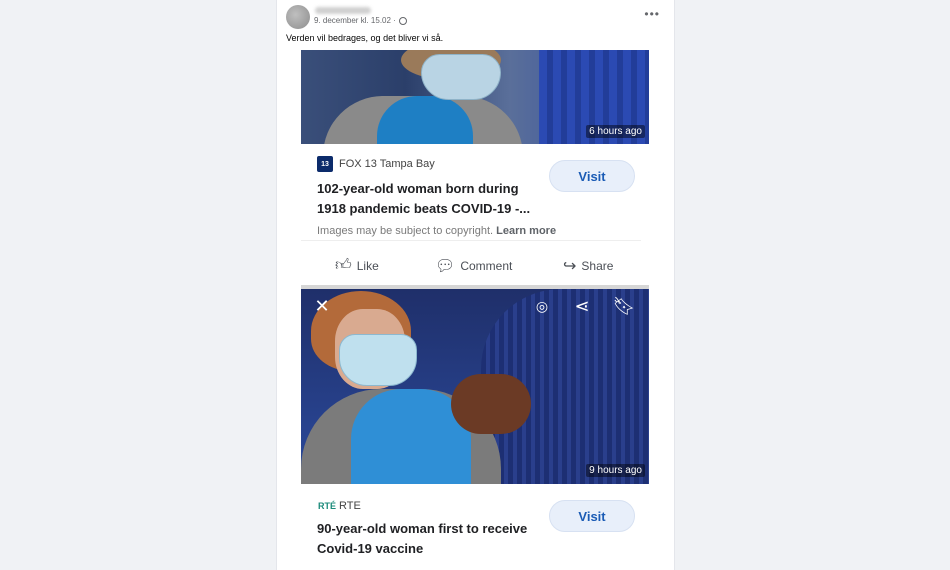 This screenshot has width=950, height=570. I want to click on more-horizontal-icon: •••, so click(652, 14).